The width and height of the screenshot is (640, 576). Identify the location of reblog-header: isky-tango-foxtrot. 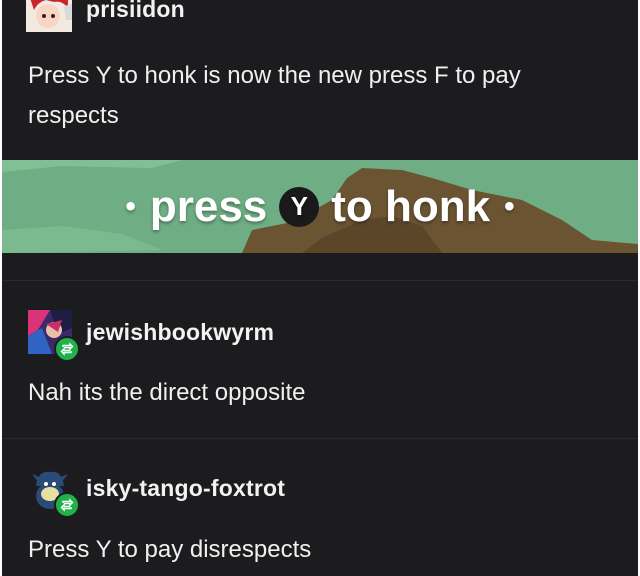
(156, 492).